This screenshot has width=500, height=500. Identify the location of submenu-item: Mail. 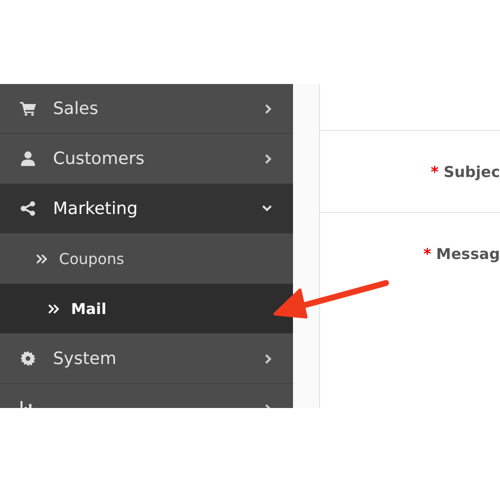
(146, 309).